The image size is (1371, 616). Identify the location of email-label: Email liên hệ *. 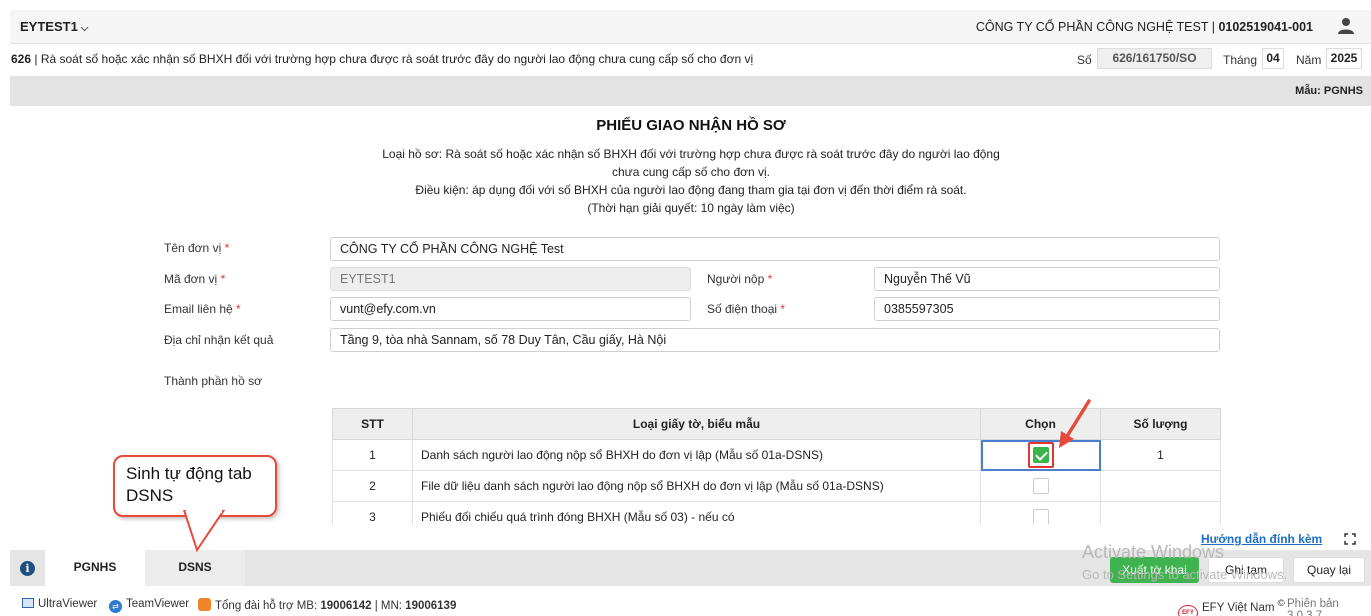
(202, 309).